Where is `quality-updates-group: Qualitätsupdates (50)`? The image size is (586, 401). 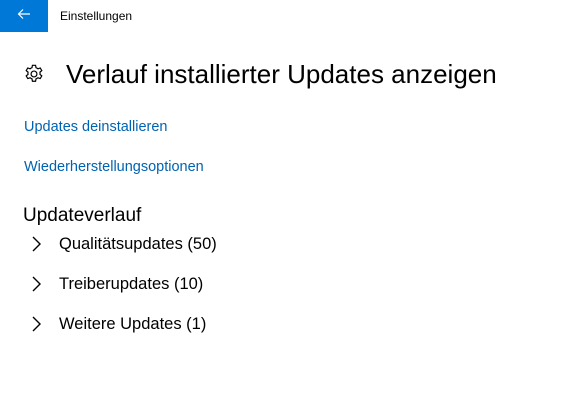 quality-updates-group: Qualitätsupdates (50) is located at coordinates (123, 244).